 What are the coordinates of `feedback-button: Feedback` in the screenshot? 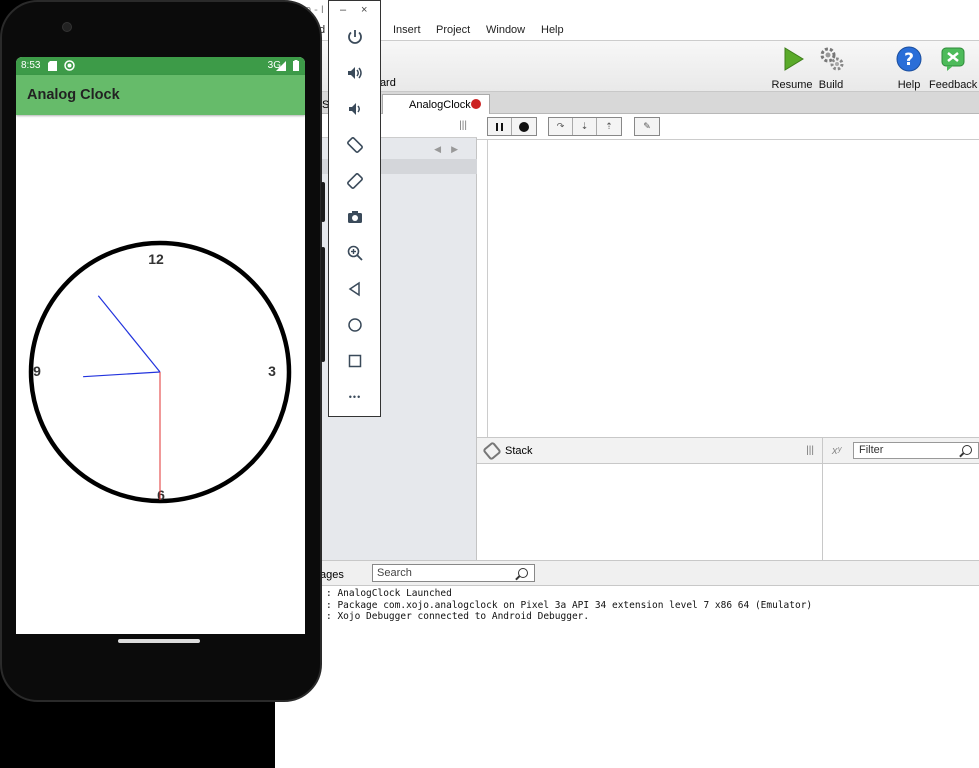 It's located at (953, 68).